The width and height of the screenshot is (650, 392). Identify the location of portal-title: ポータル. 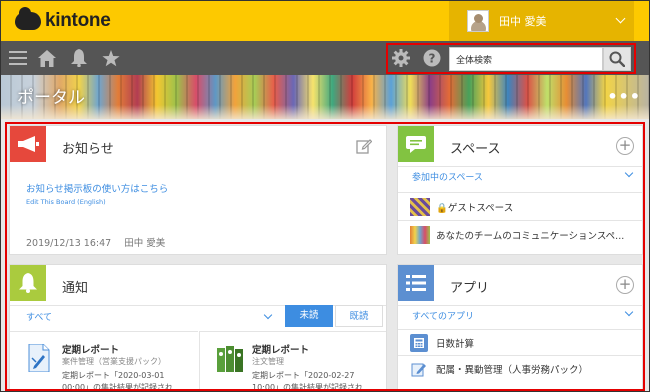
(51, 98).